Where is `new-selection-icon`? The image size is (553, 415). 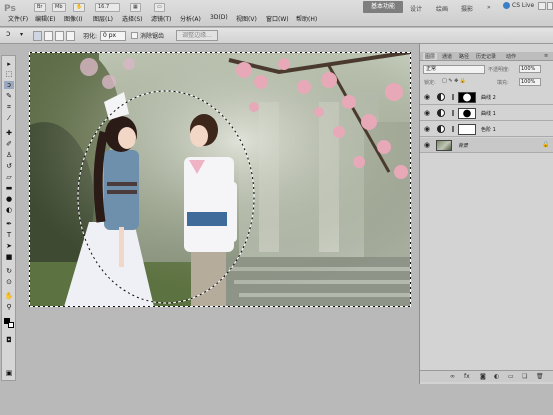 new-selection-icon is located at coordinates (37, 36).